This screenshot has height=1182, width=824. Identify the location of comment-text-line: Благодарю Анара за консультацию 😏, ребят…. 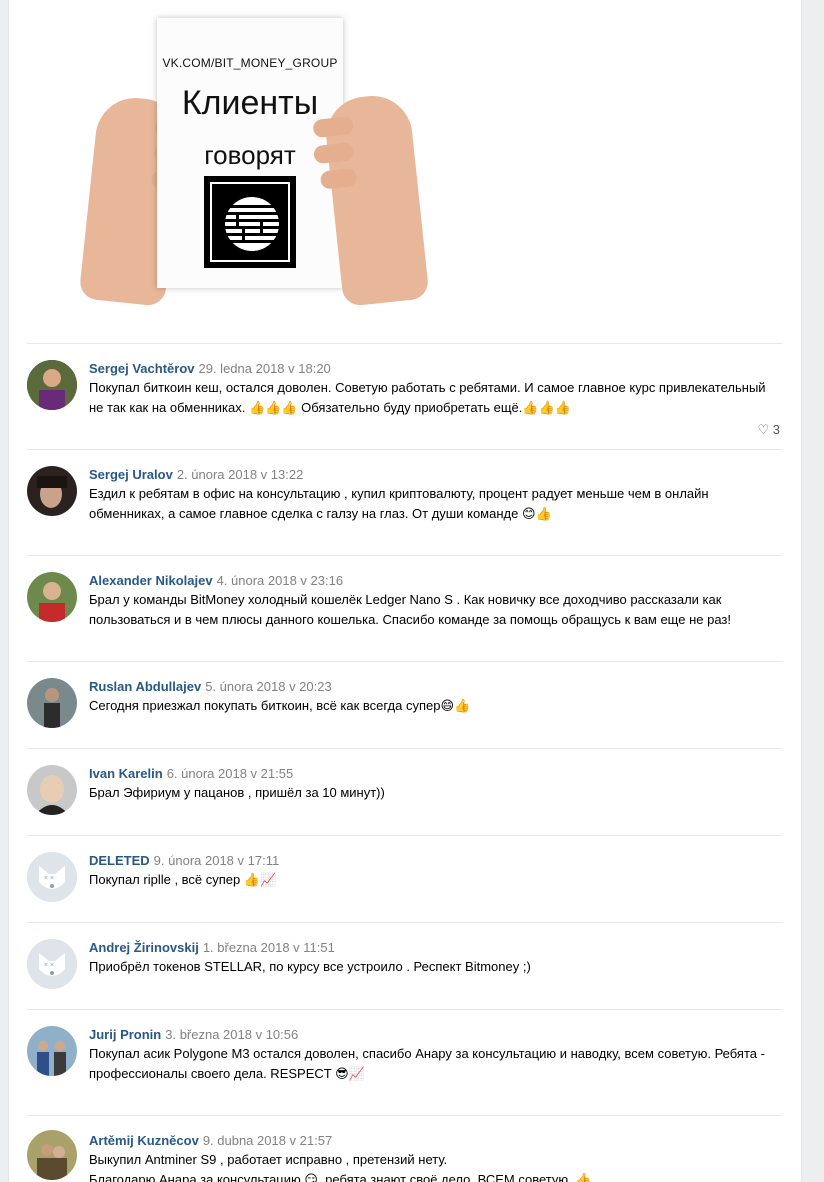
(340, 1177).